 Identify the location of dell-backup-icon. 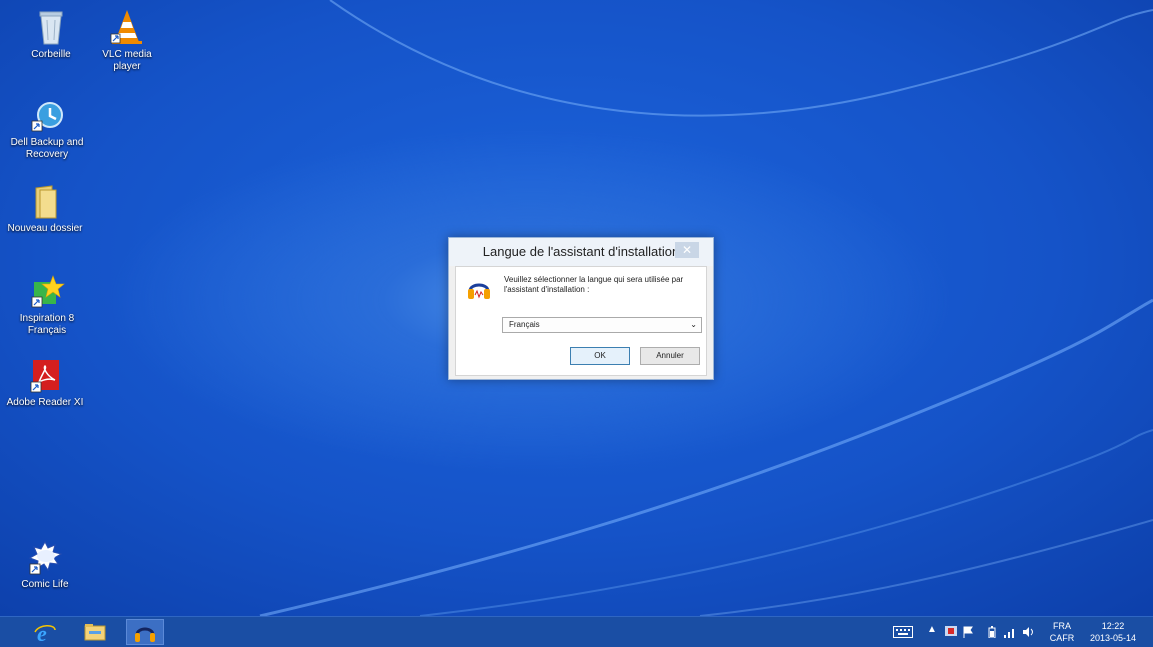
(47, 117).